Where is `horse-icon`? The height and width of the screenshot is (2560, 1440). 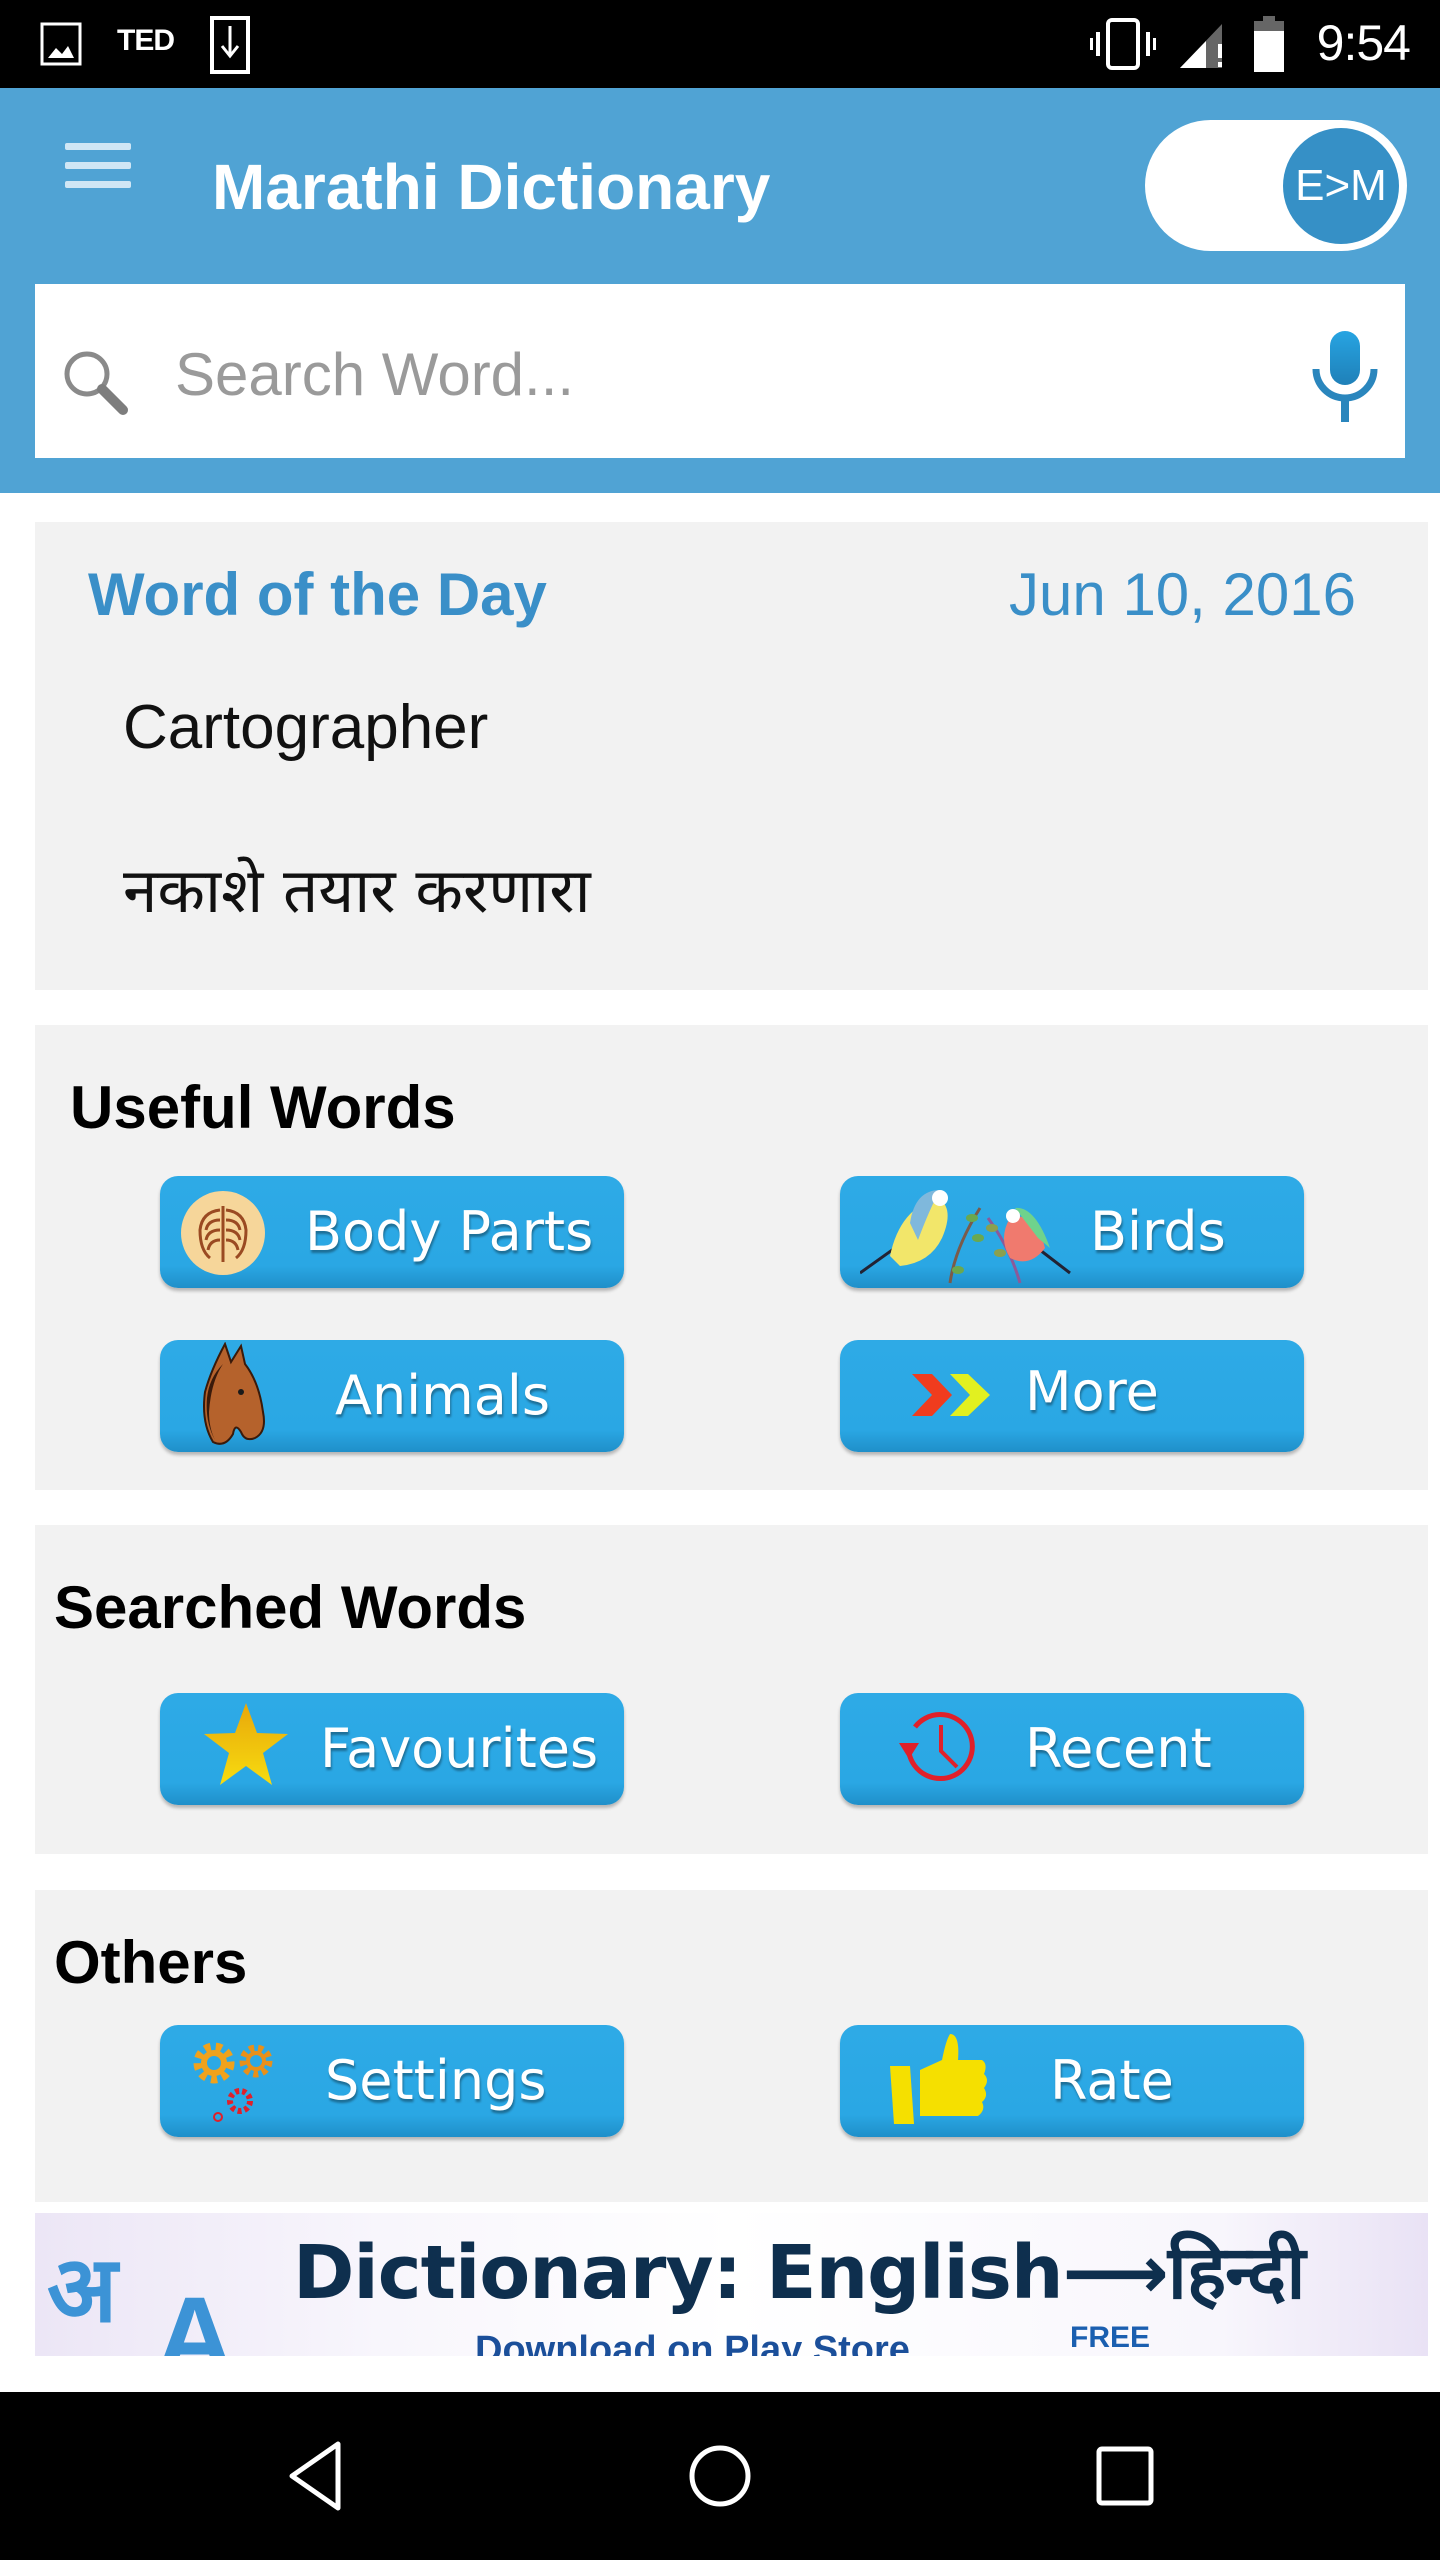
horse-icon is located at coordinates (234, 1393).